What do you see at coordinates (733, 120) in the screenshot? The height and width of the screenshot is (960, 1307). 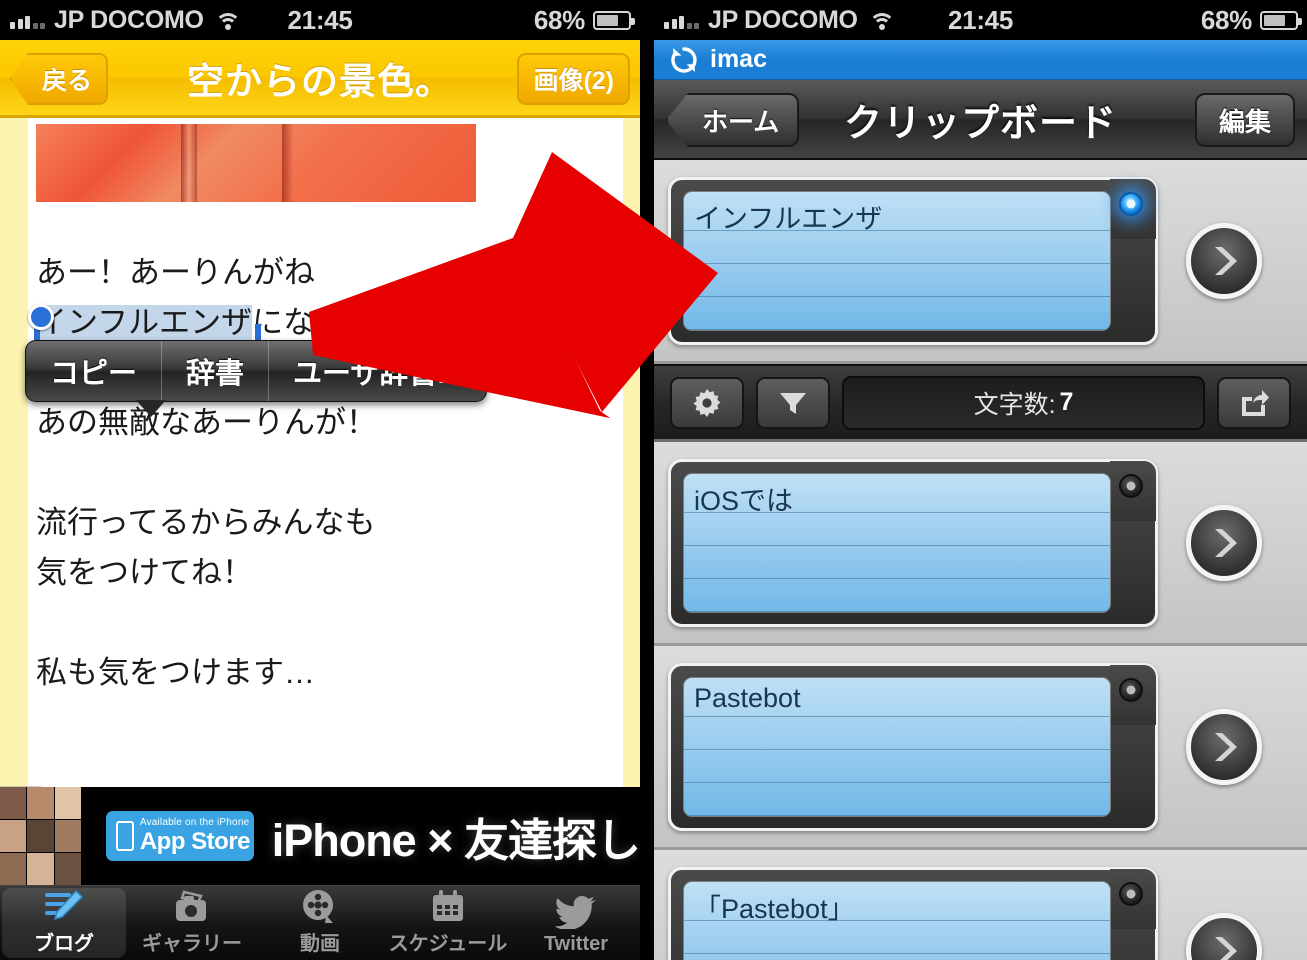 I see `home-button: ホーム` at bounding box center [733, 120].